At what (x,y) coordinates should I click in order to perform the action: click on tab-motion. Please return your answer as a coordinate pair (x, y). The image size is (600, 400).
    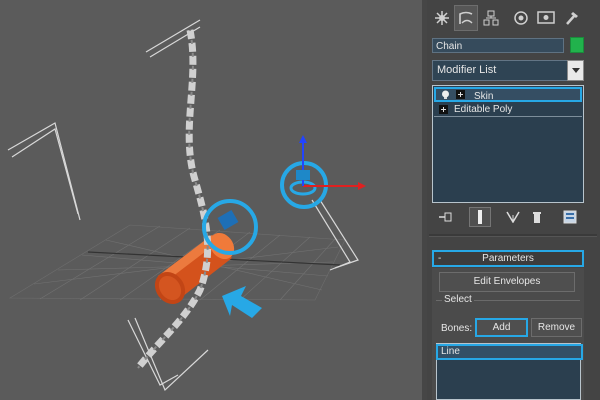
    Looking at the image, I should click on (521, 18).